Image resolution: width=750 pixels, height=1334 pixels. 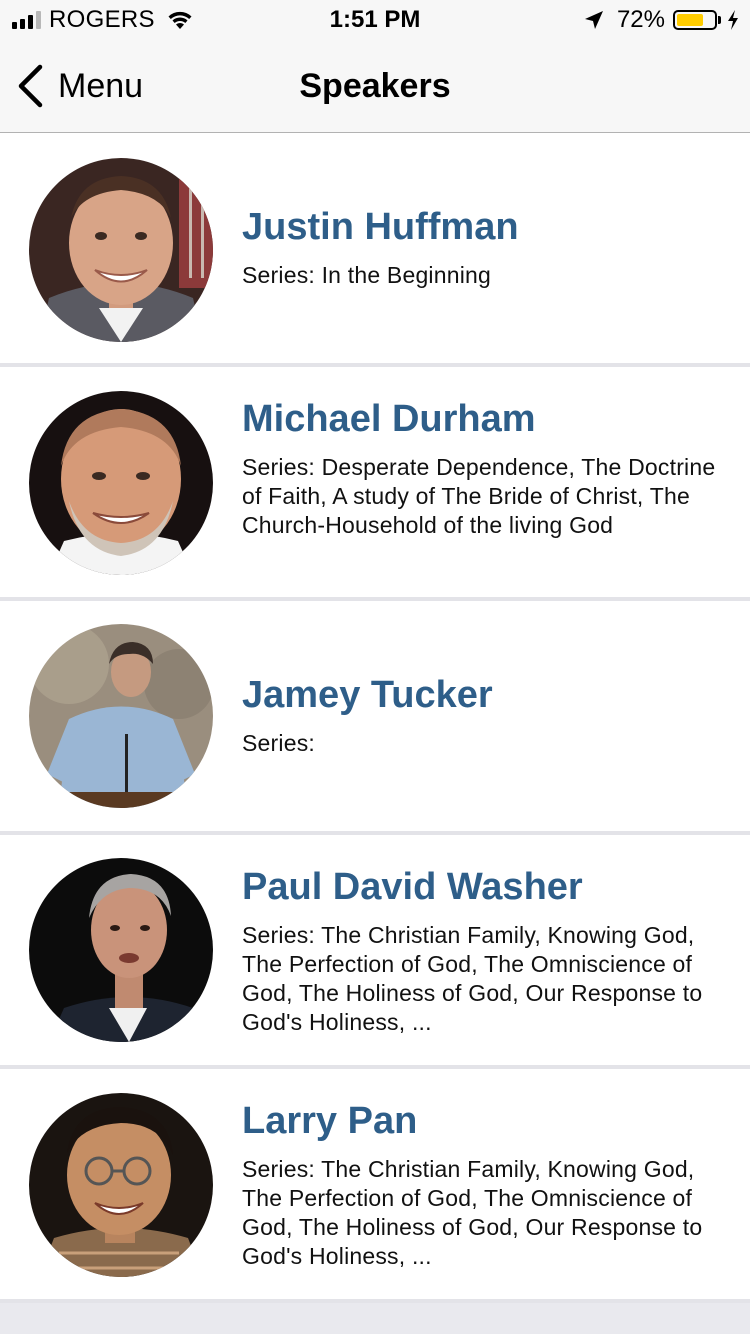 What do you see at coordinates (375, 20) in the screenshot?
I see `status-bar: ROGERS 1:51 PM 72%` at bounding box center [375, 20].